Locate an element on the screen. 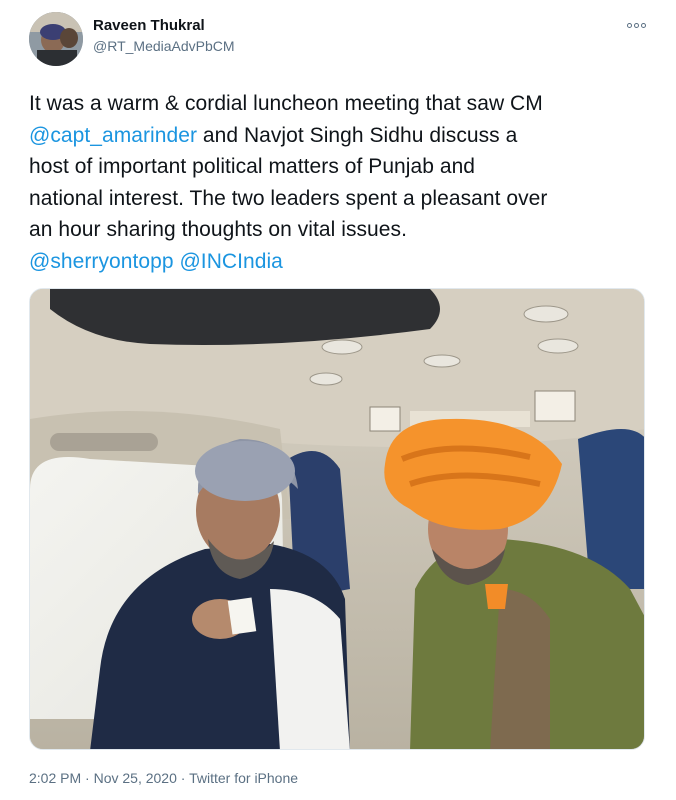 The image size is (676, 800). author-handle: @RT_MediaAdvPbCM is located at coordinates (164, 46).